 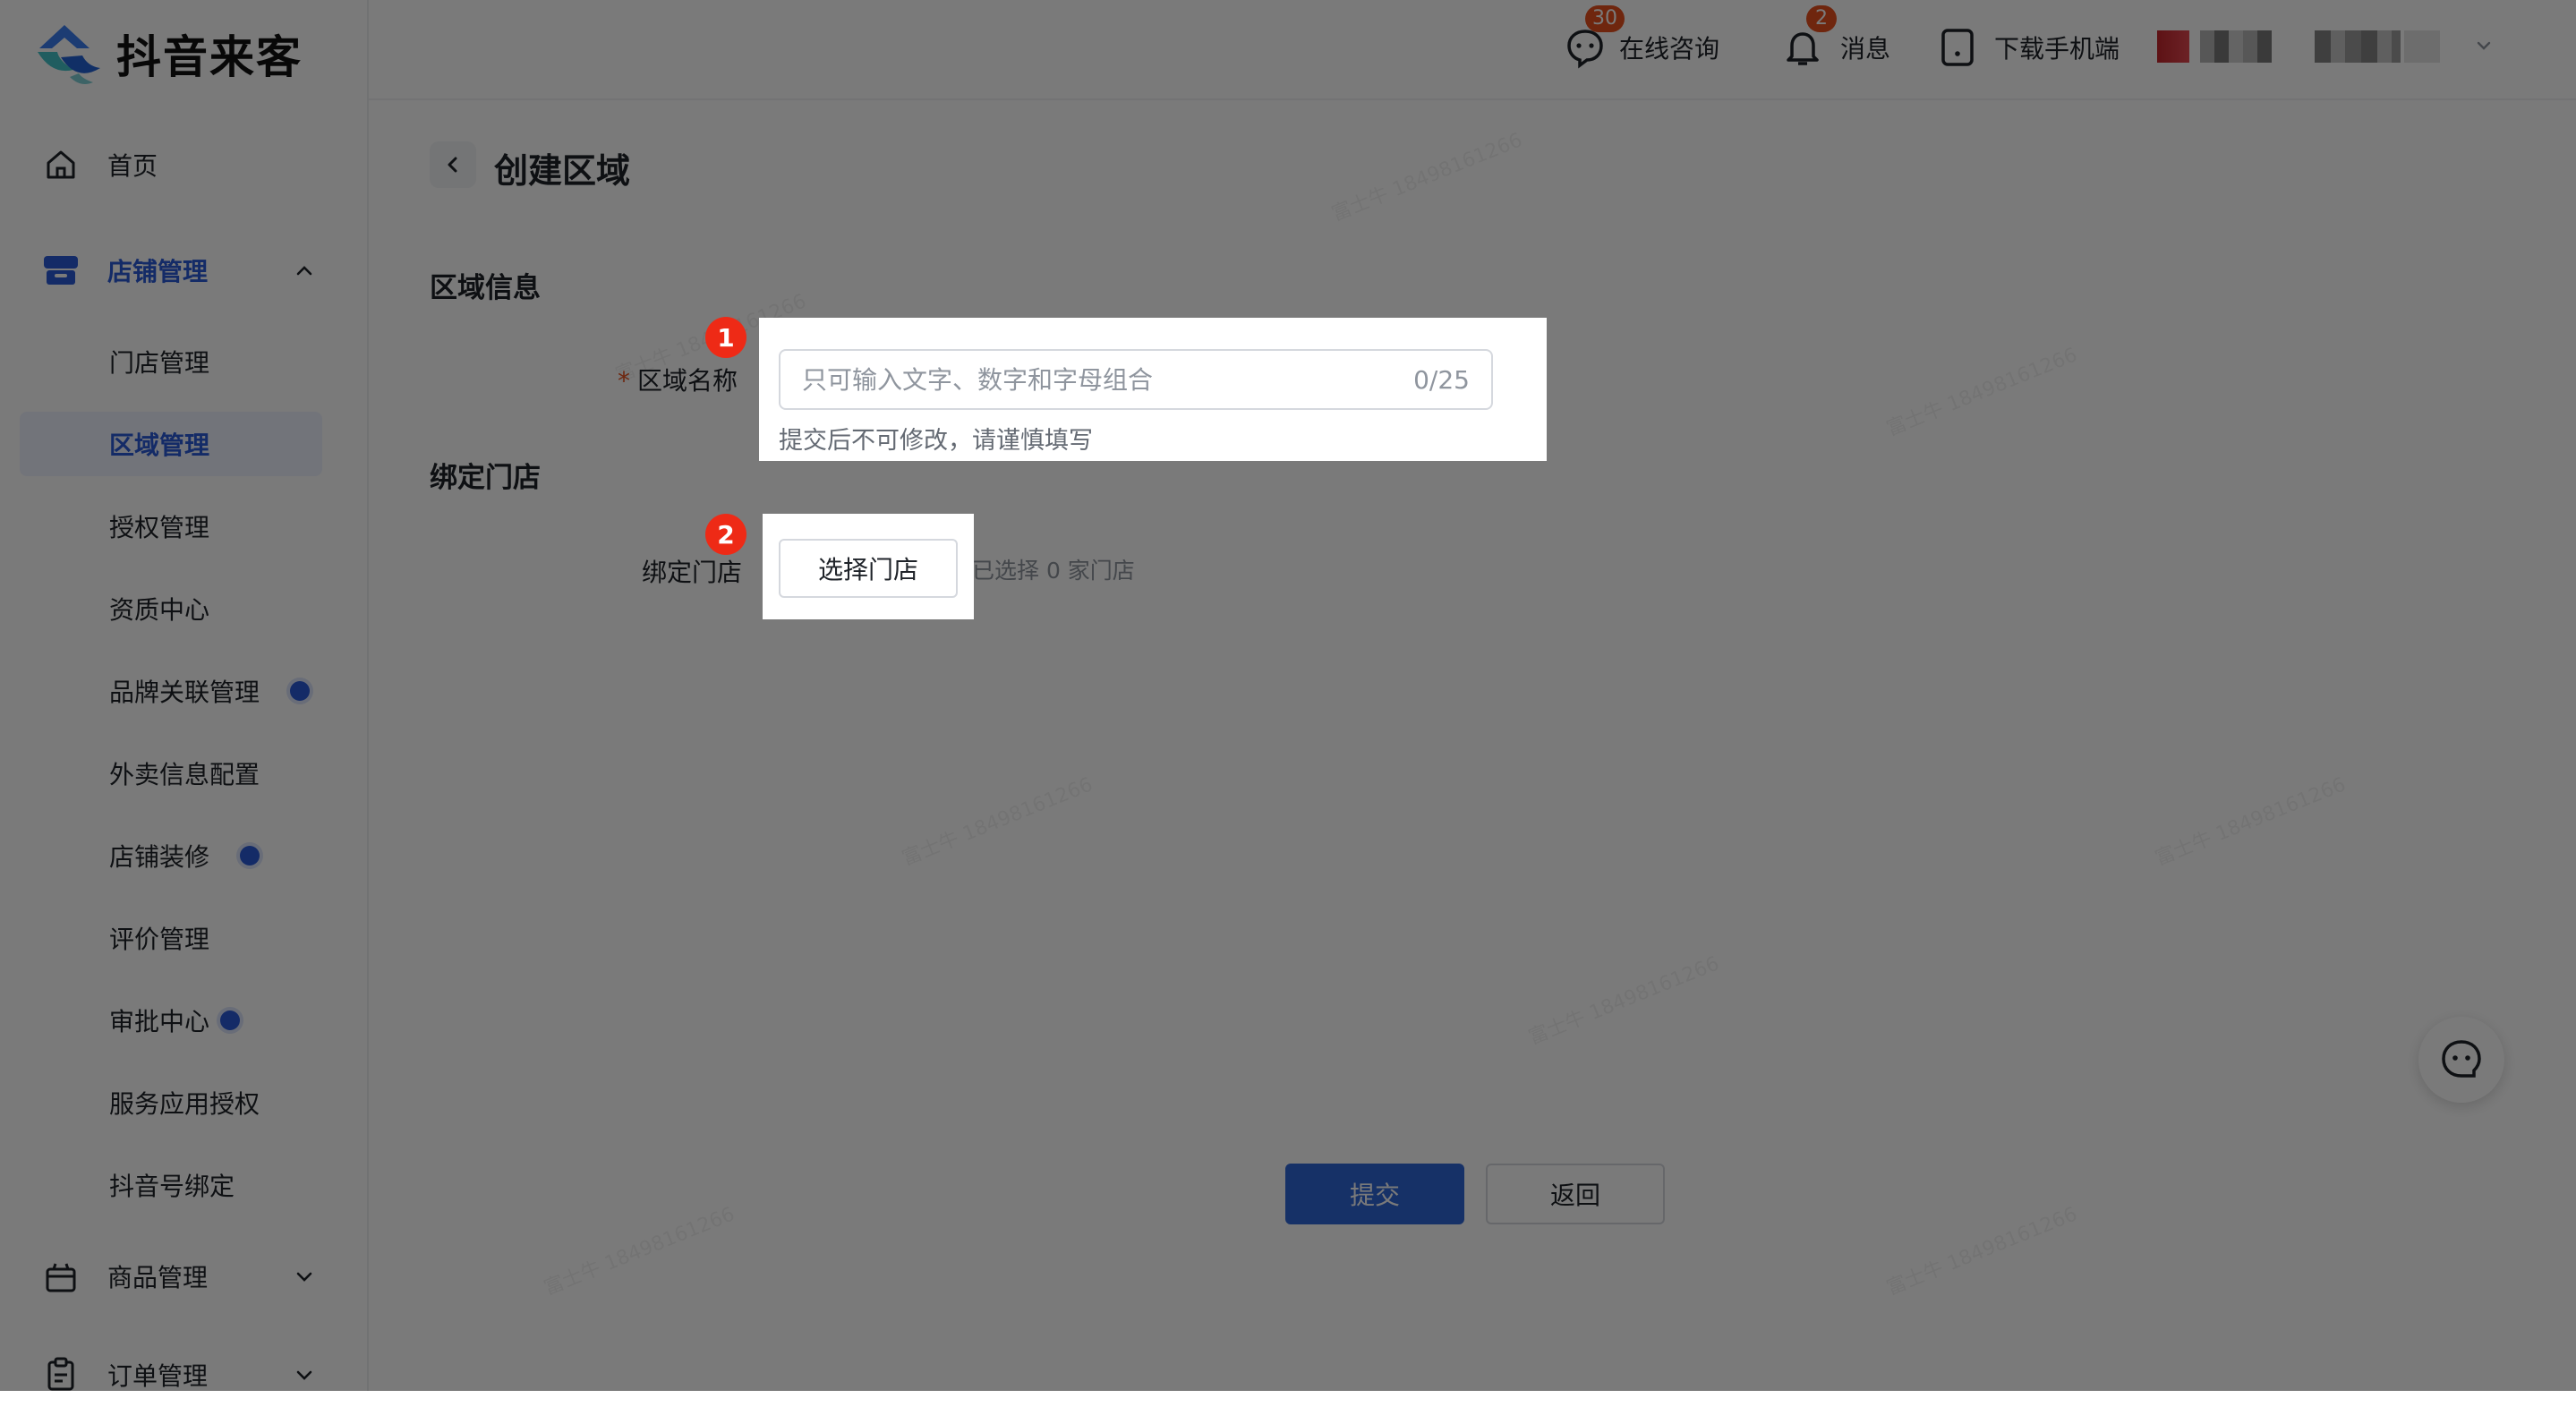 What do you see at coordinates (61, 270) in the screenshot?
I see `store-icon` at bounding box center [61, 270].